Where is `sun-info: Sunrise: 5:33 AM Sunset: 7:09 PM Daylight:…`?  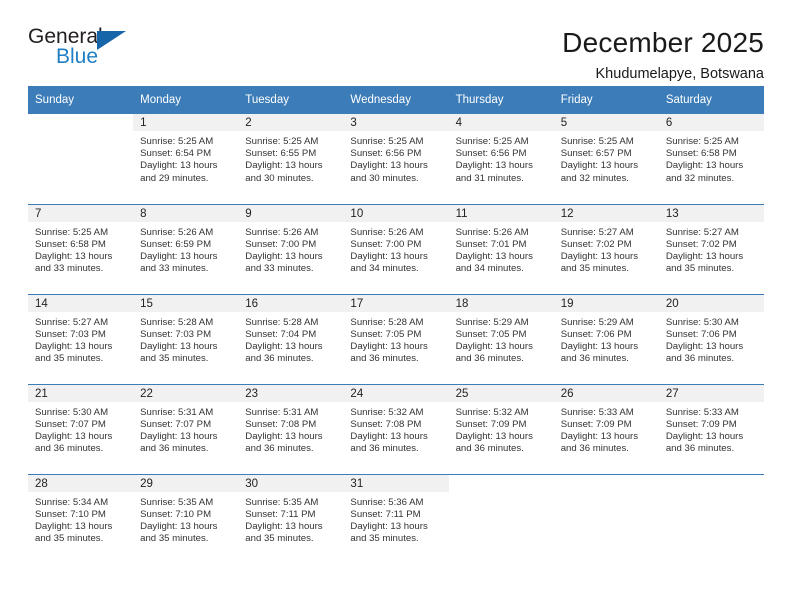 sun-info: Sunrise: 5:33 AM Sunset: 7:09 PM Daylight:… is located at coordinates (711, 429).